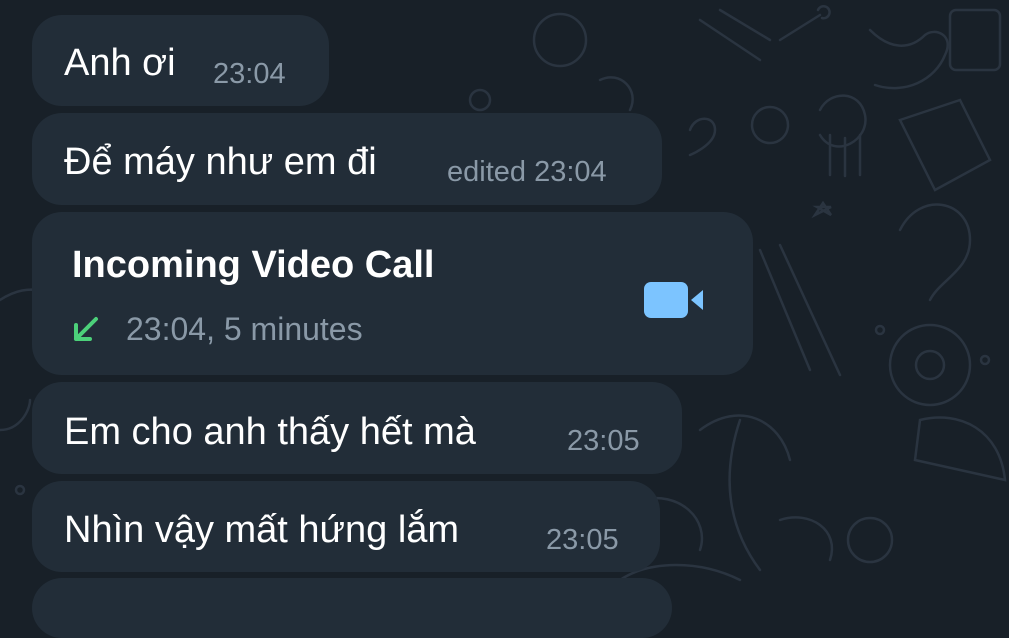  Describe the element at coordinates (352, 608) in the screenshot. I see `message-bubble-partial` at that location.